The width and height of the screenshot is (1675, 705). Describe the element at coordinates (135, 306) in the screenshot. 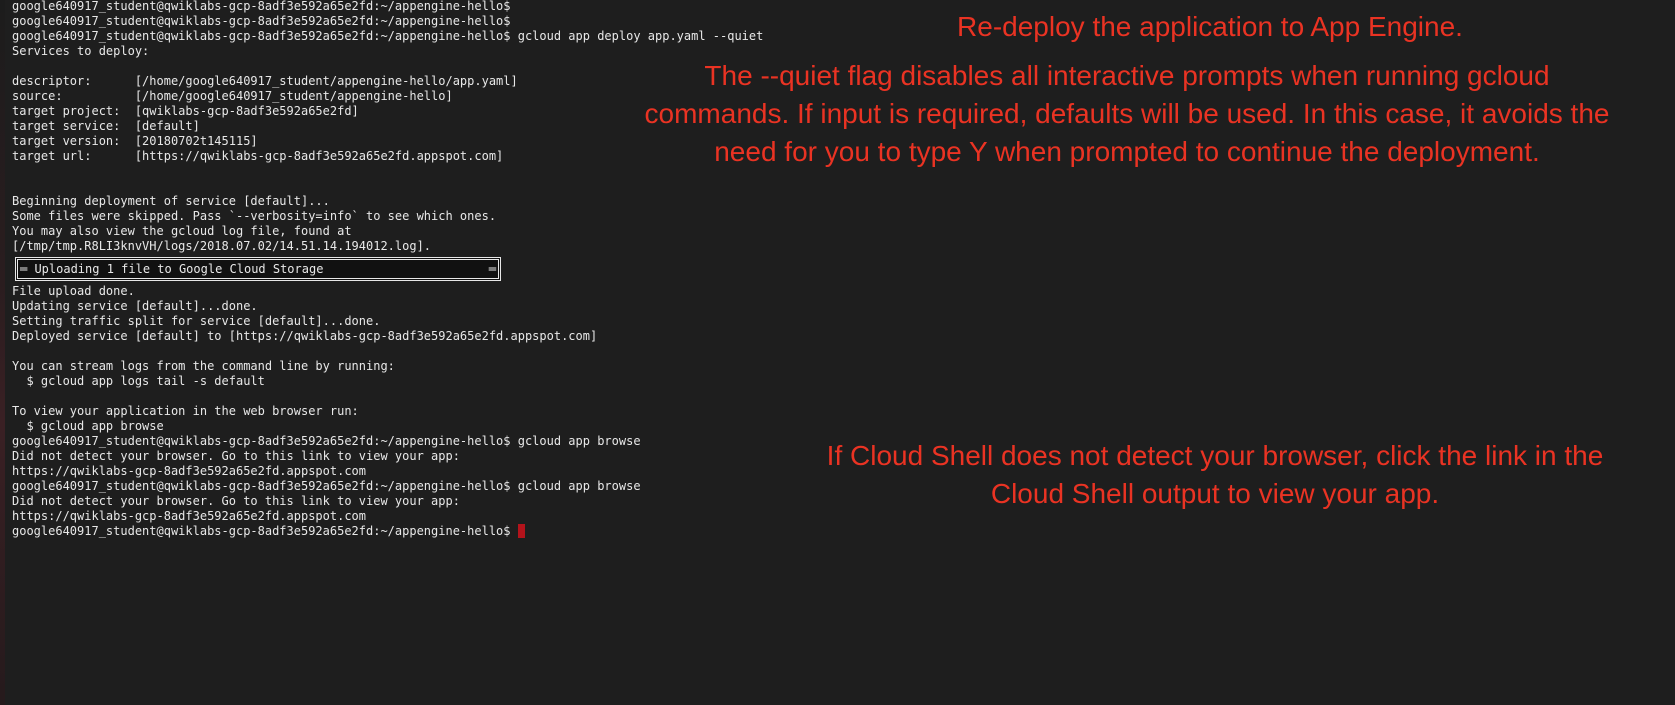

I see `terminal-line: Updating service [default]...done.` at that location.